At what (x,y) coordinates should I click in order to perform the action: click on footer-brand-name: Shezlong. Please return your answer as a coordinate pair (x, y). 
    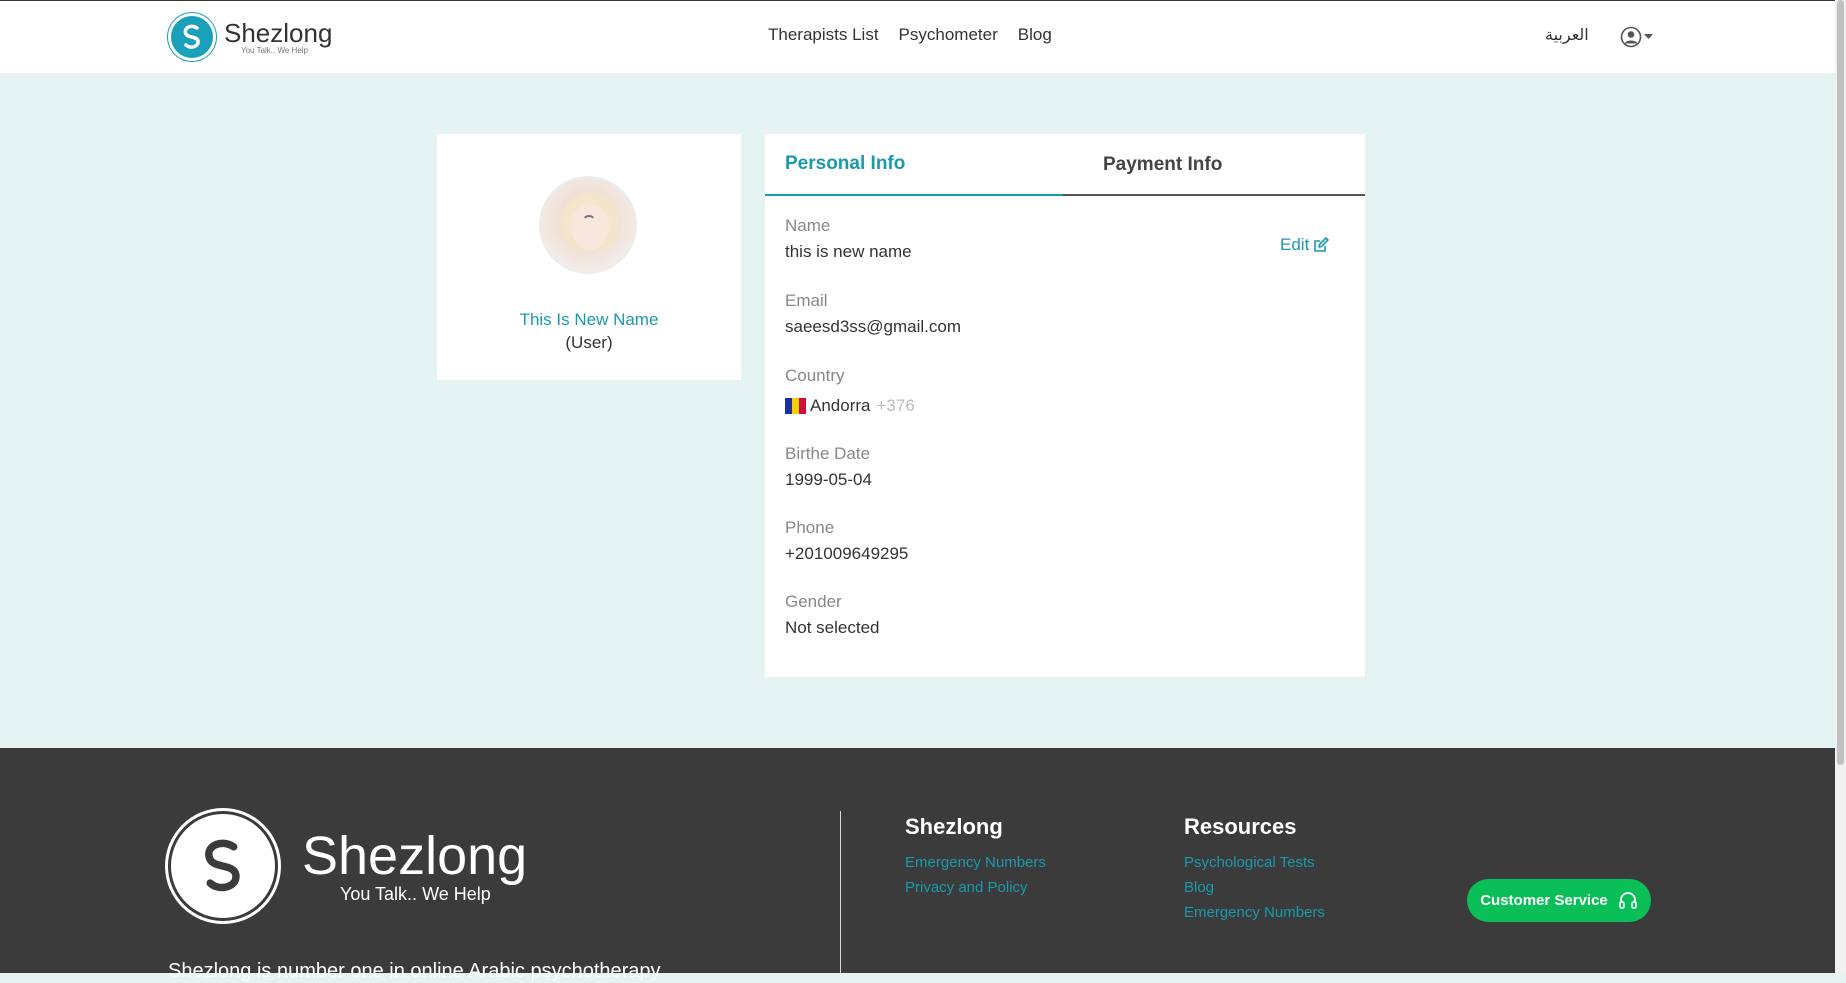
    Looking at the image, I should click on (415, 855).